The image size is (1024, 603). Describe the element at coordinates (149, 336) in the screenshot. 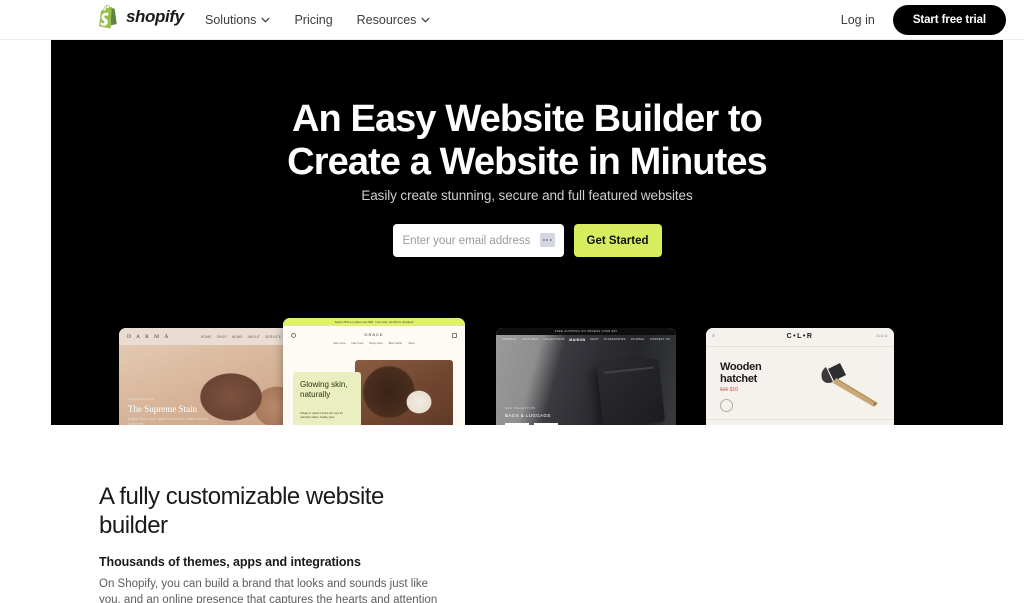

I see `card1-brand: D A R M À` at that location.